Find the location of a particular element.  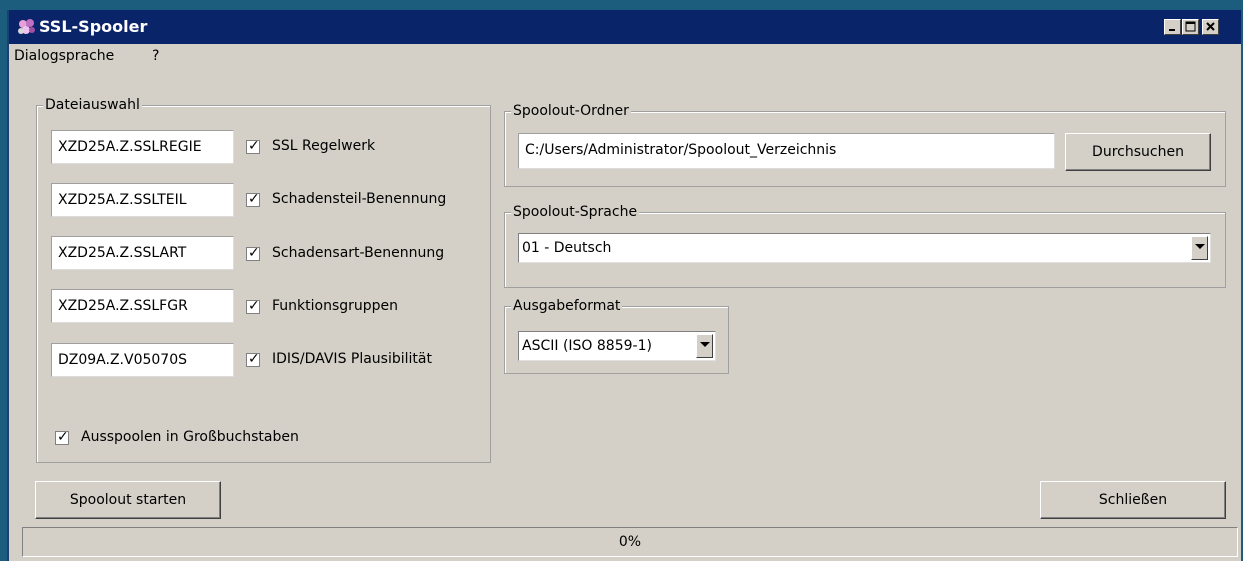

spoolout-sprache-select: 01 - Deutsch is located at coordinates (864, 248).